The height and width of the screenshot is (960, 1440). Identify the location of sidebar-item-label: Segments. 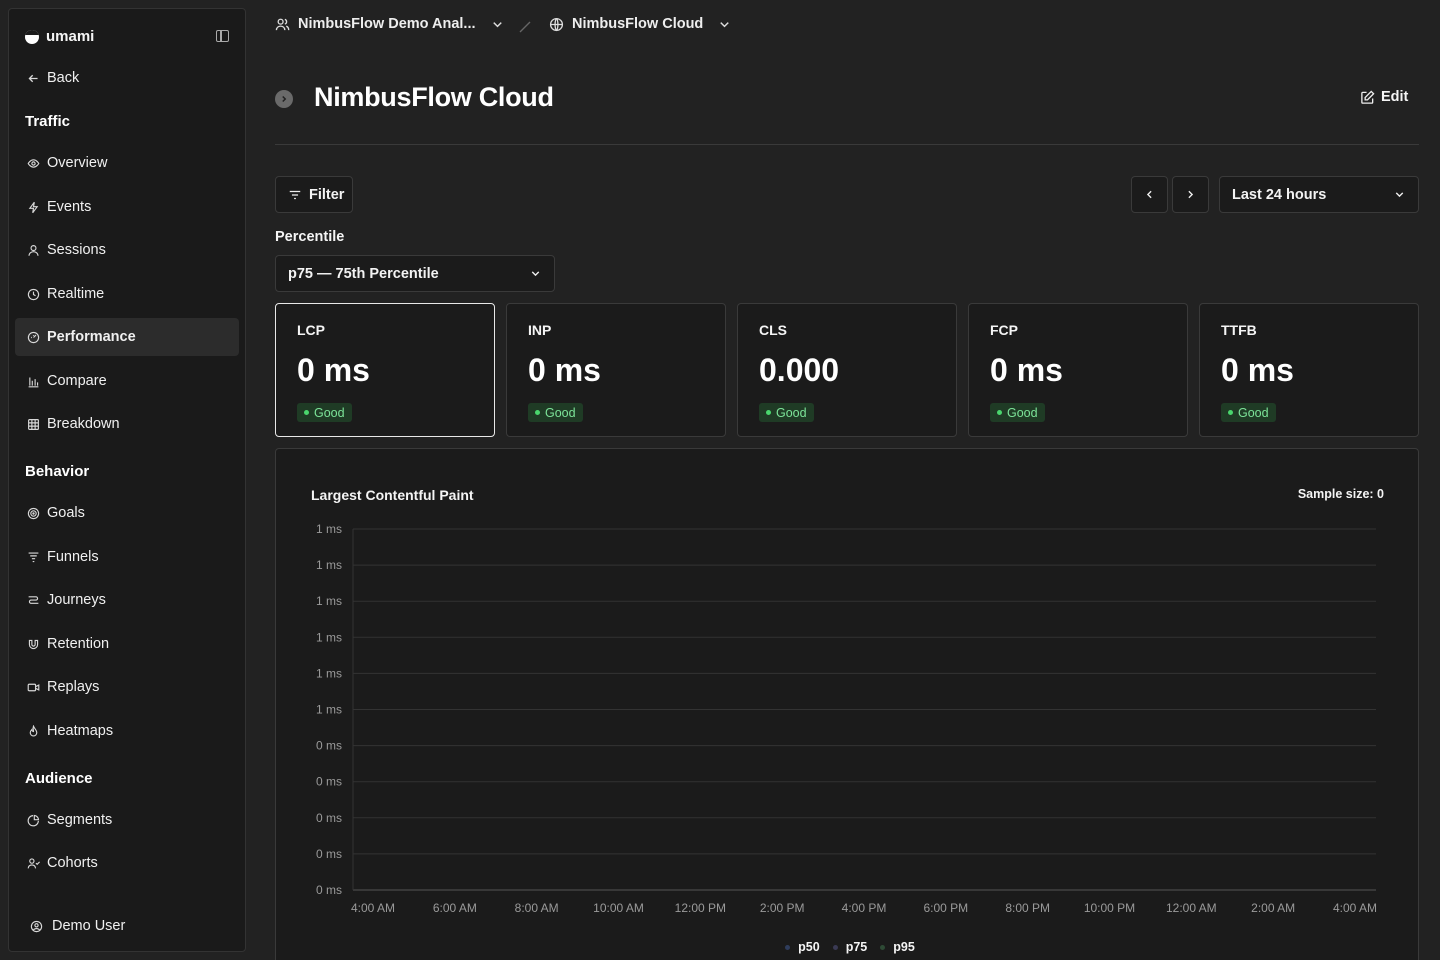
(80, 820).